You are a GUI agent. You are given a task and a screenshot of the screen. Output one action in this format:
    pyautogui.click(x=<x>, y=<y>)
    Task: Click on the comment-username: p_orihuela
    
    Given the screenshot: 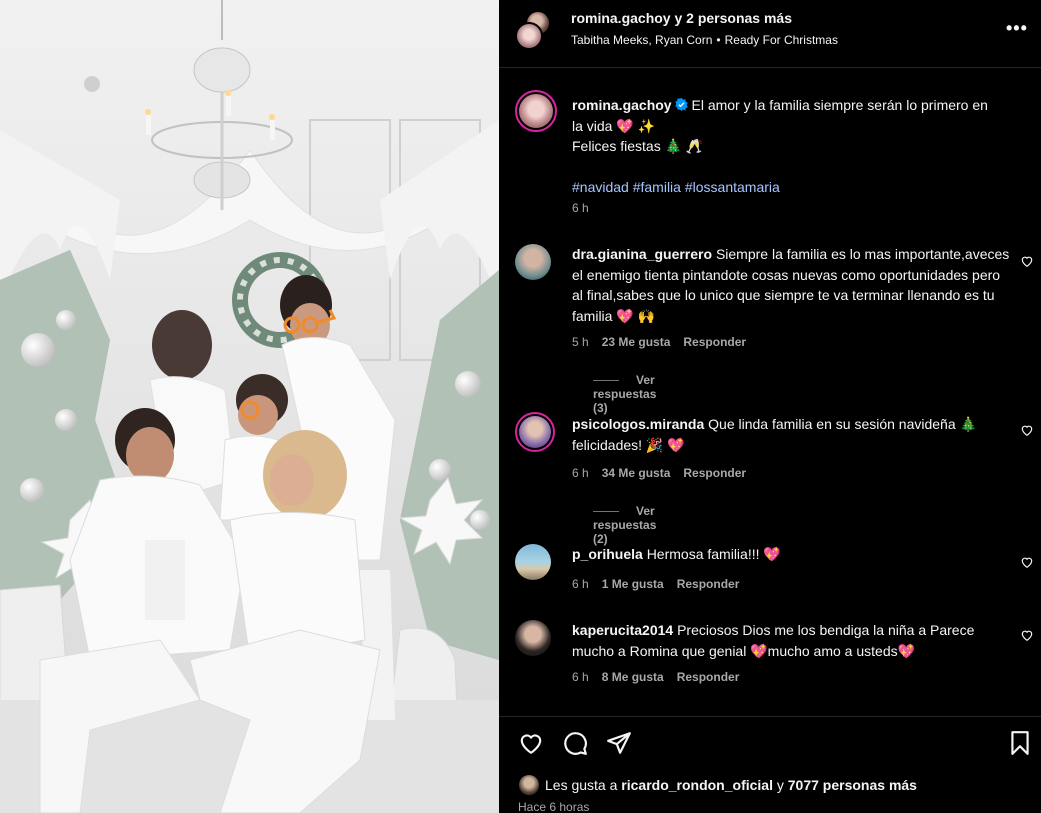 What is the action you would take?
    pyautogui.click(x=607, y=554)
    